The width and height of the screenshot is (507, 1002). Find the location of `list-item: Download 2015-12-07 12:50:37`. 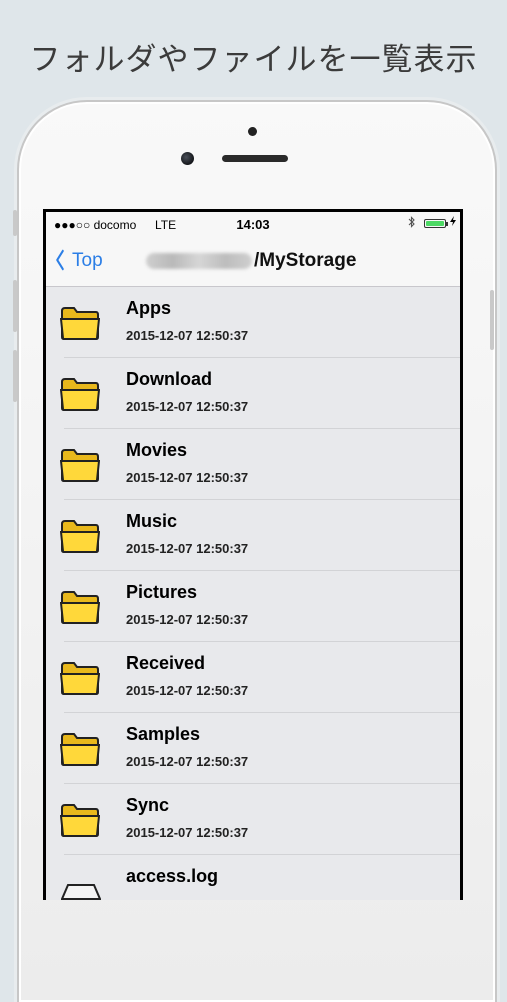

list-item: Download 2015-12-07 12:50:37 is located at coordinates (253, 393).